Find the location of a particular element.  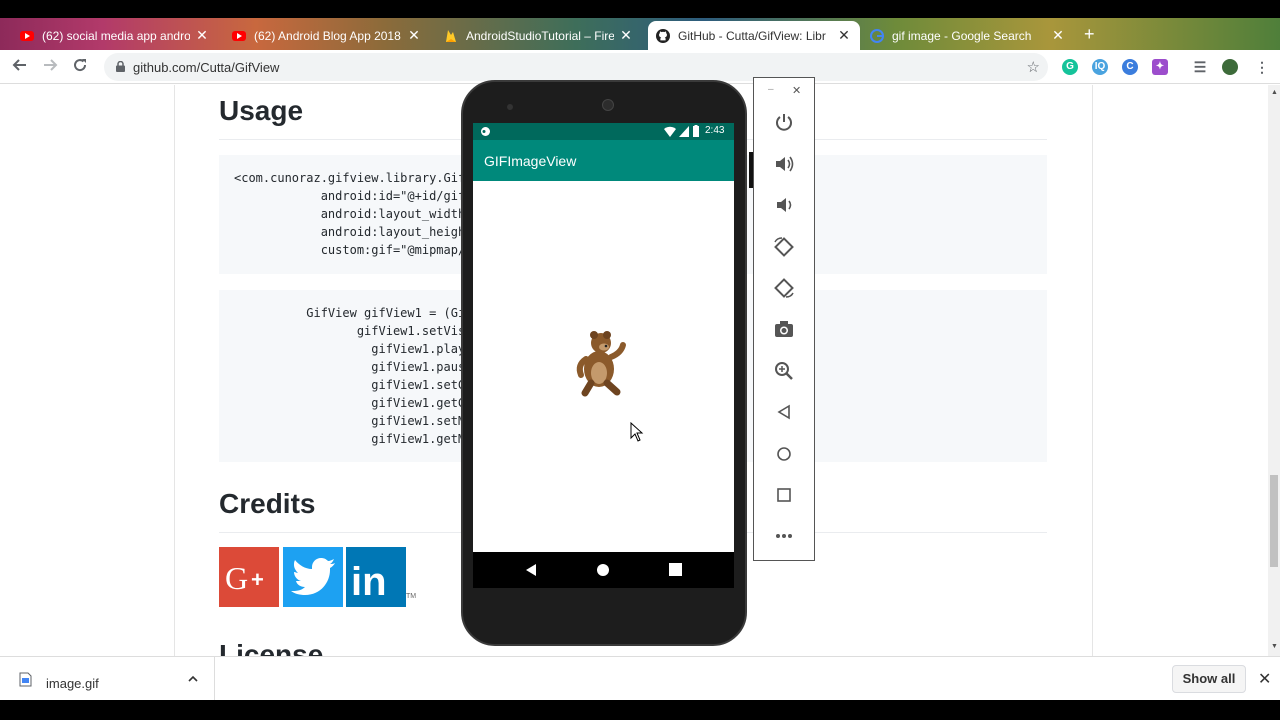

zoom-button is located at coordinates (784, 371).